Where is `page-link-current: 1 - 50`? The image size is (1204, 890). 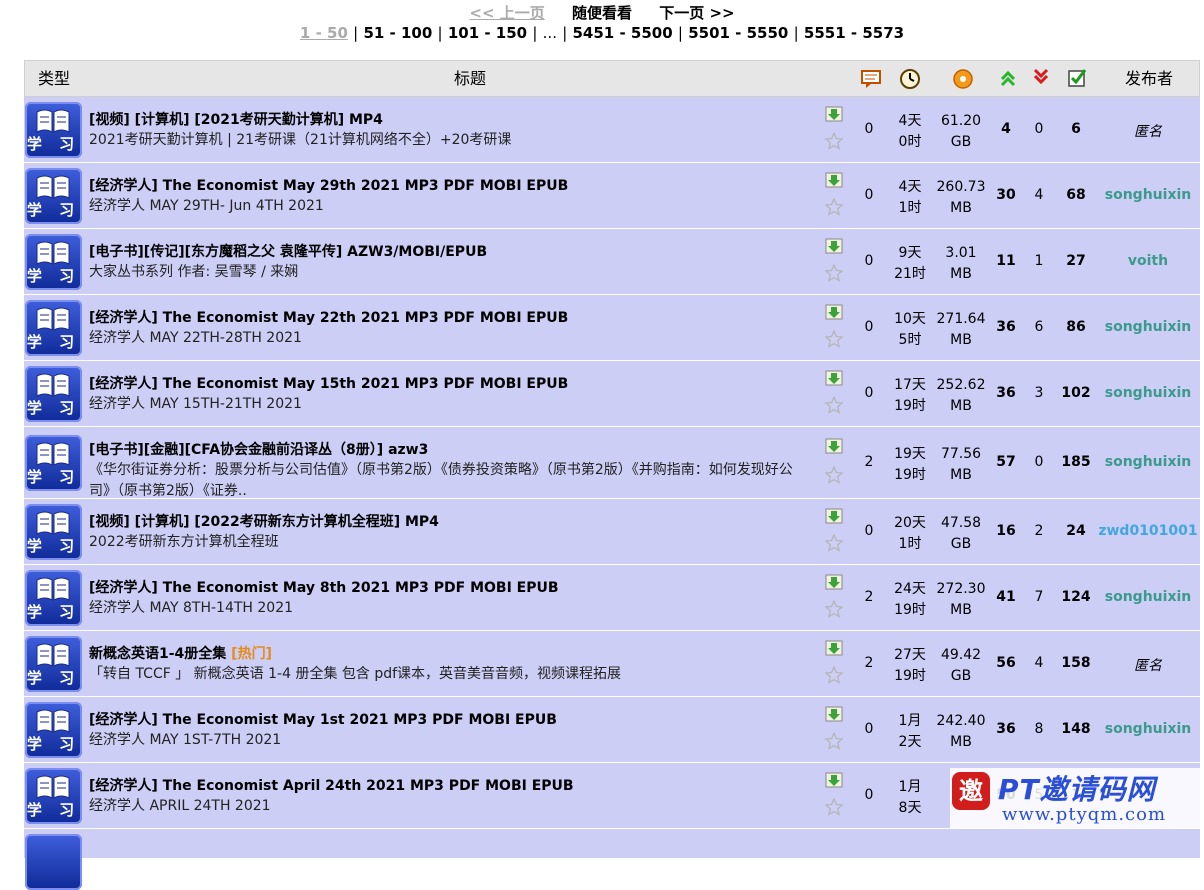
page-link-current: 1 - 50 is located at coordinates (324, 33).